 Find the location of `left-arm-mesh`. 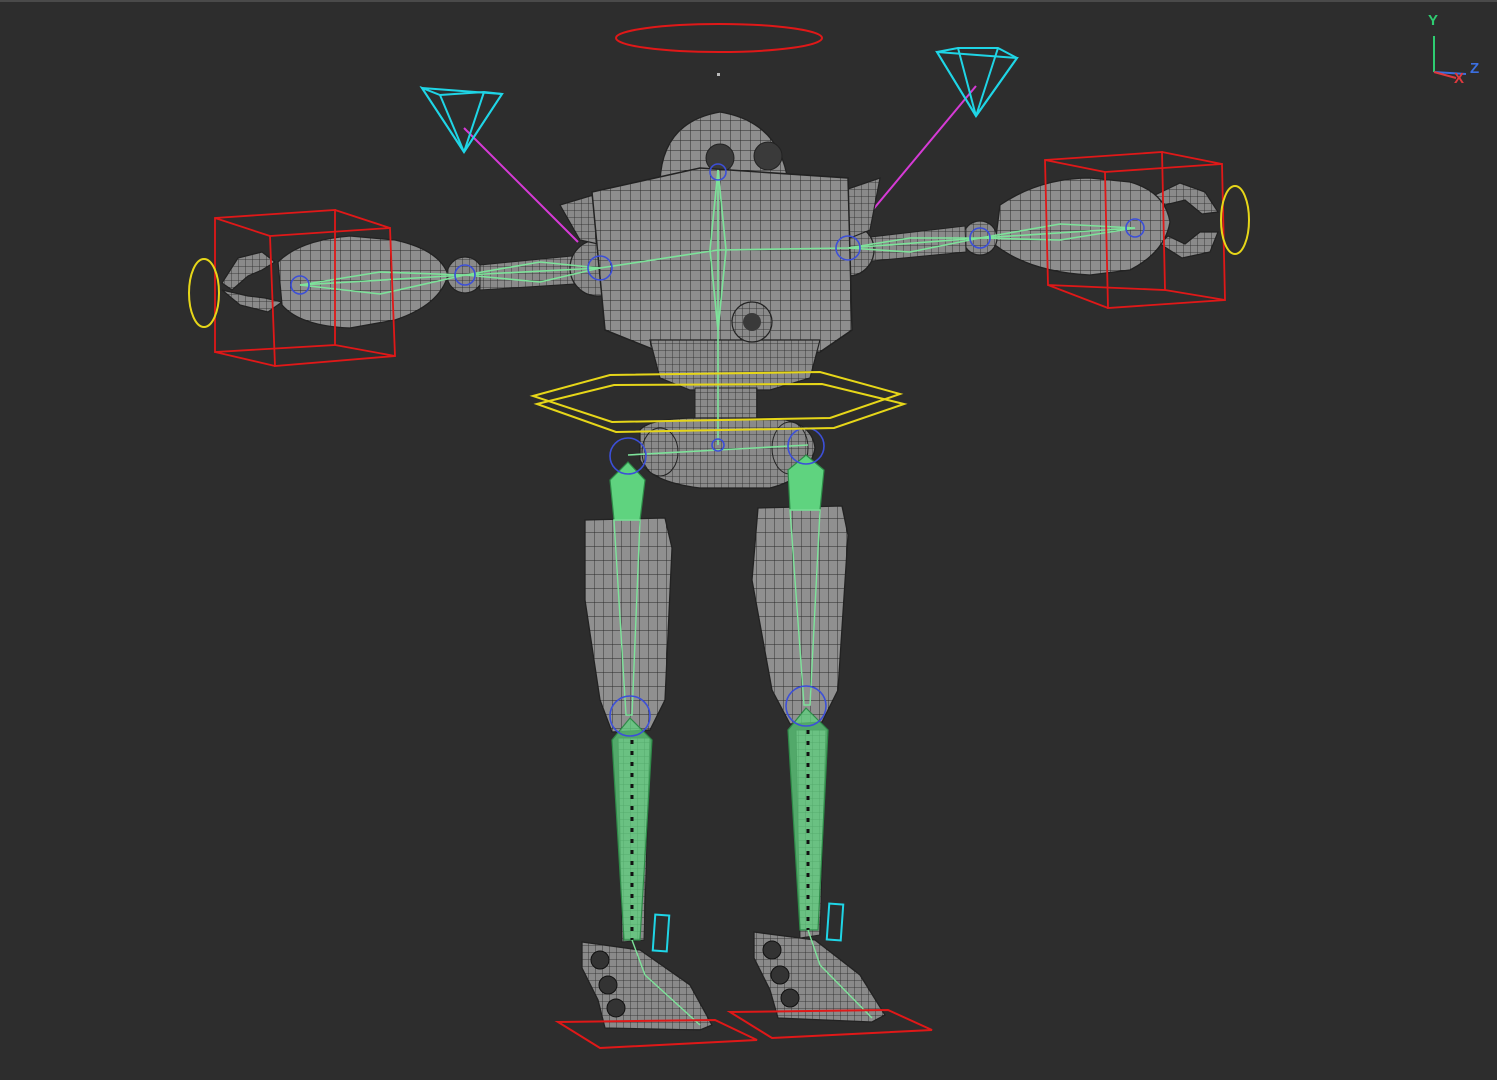

left-arm-mesh is located at coordinates (424, 282).